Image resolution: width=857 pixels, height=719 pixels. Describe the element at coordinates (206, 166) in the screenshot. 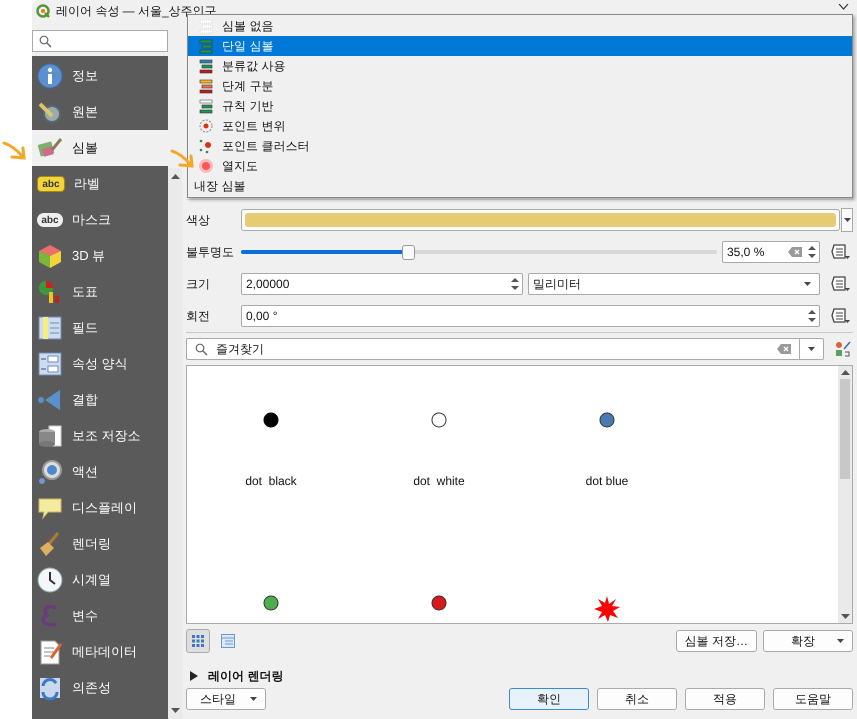

I see `heat-icon` at that location.